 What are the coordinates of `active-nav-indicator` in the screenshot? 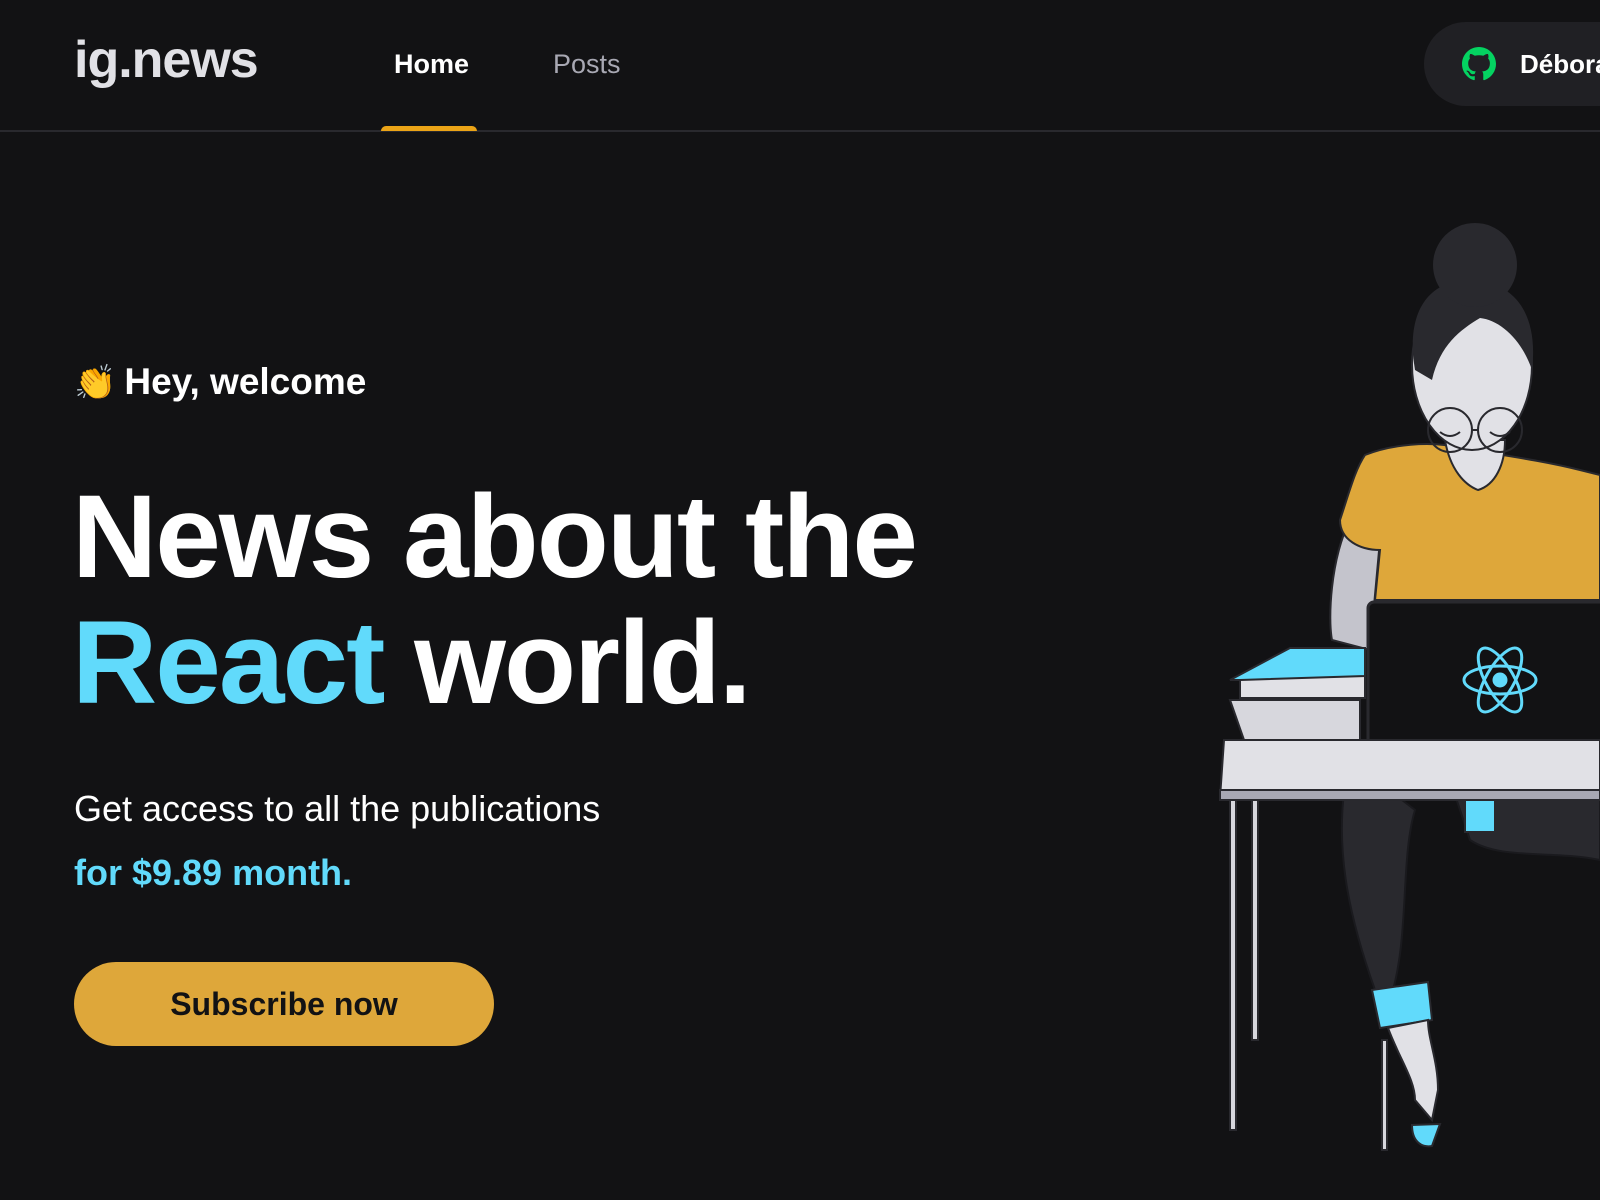 It's located at (429, 128).